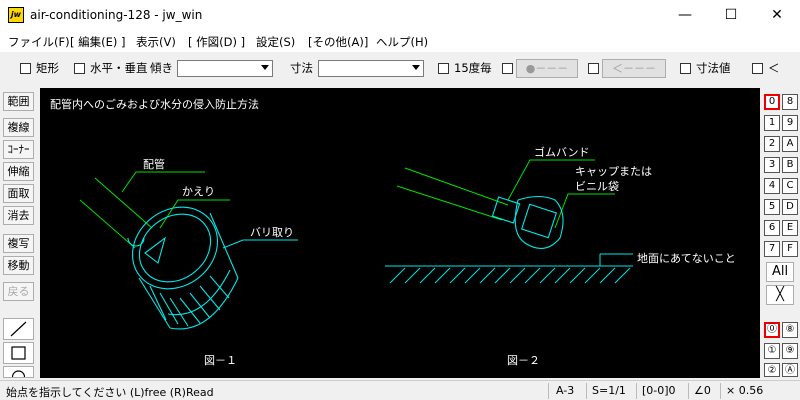 Image resolution: width=800 pixels, height=400 pixels. Describe the element at coordinates (161, 68) in the screenshot. I see `tilt-label: 傾き` at that location.